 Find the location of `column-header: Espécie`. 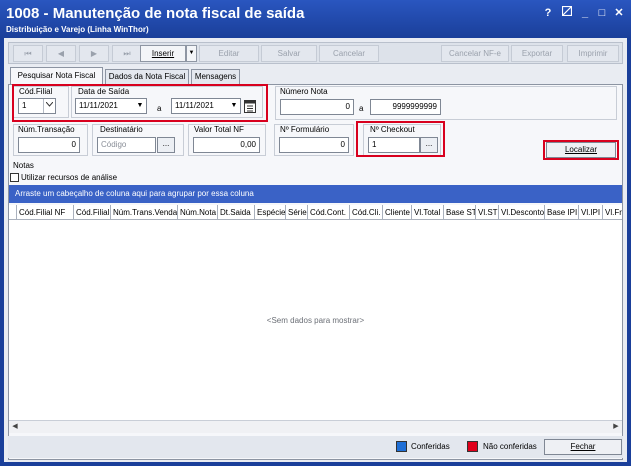

column-header: Espécie is located at coordinates (270, 212).